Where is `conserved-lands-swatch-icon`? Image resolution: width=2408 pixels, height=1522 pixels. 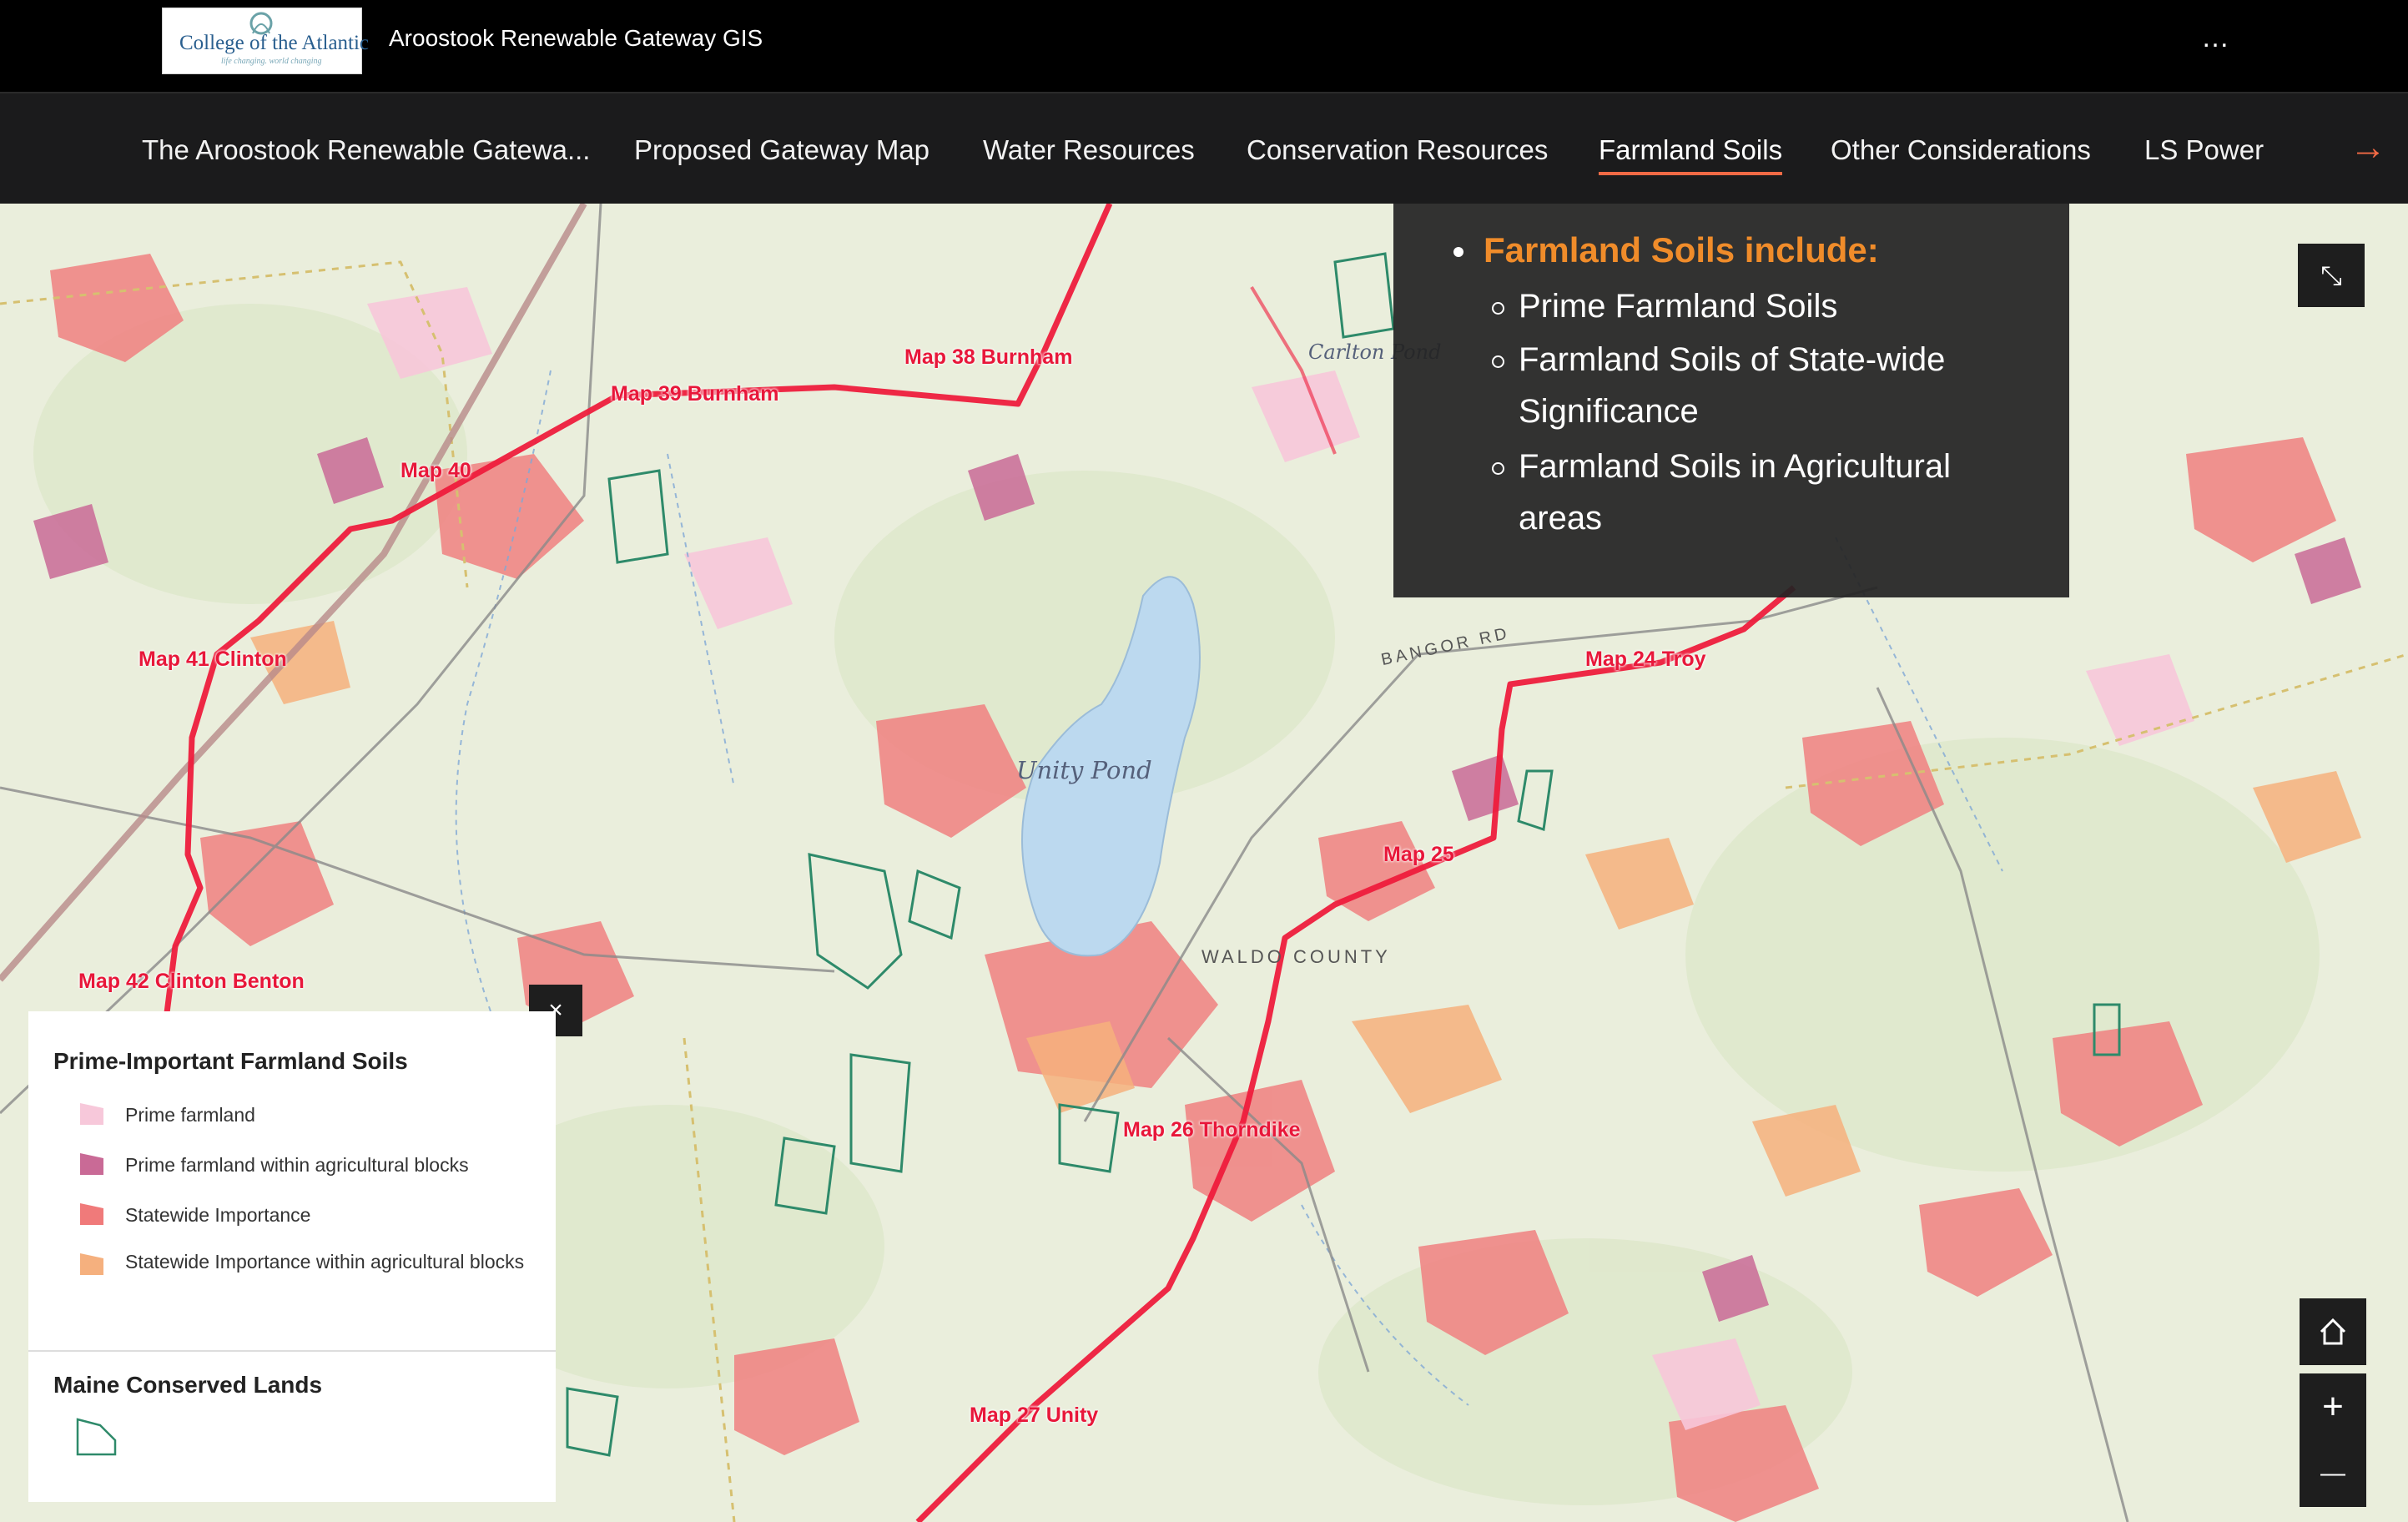 conserved-lands-swatch-icon is located at coordinates (96, 1437).